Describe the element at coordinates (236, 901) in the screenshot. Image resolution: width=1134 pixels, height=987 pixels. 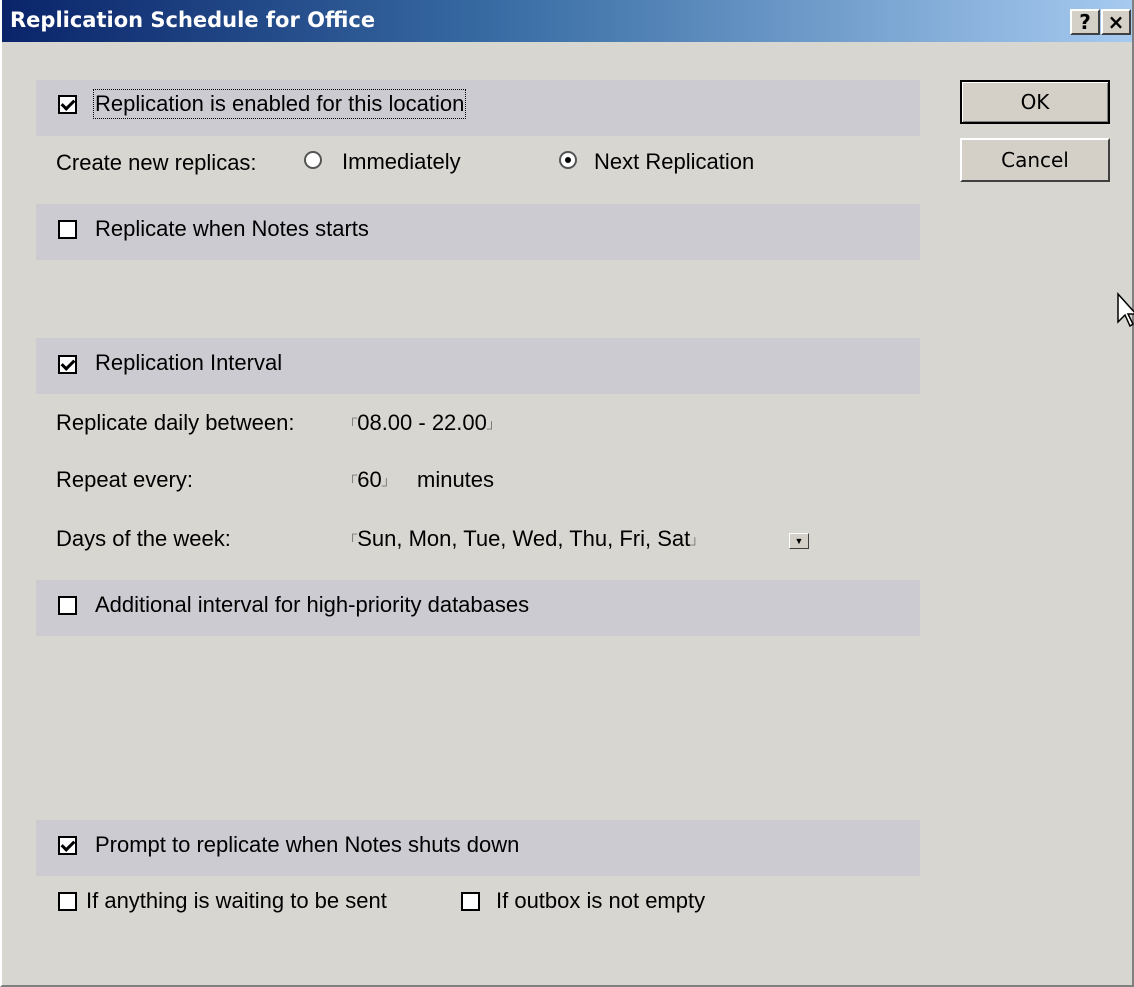
I see `if-waiting-label: If anything is waiting to be sent` at that location.